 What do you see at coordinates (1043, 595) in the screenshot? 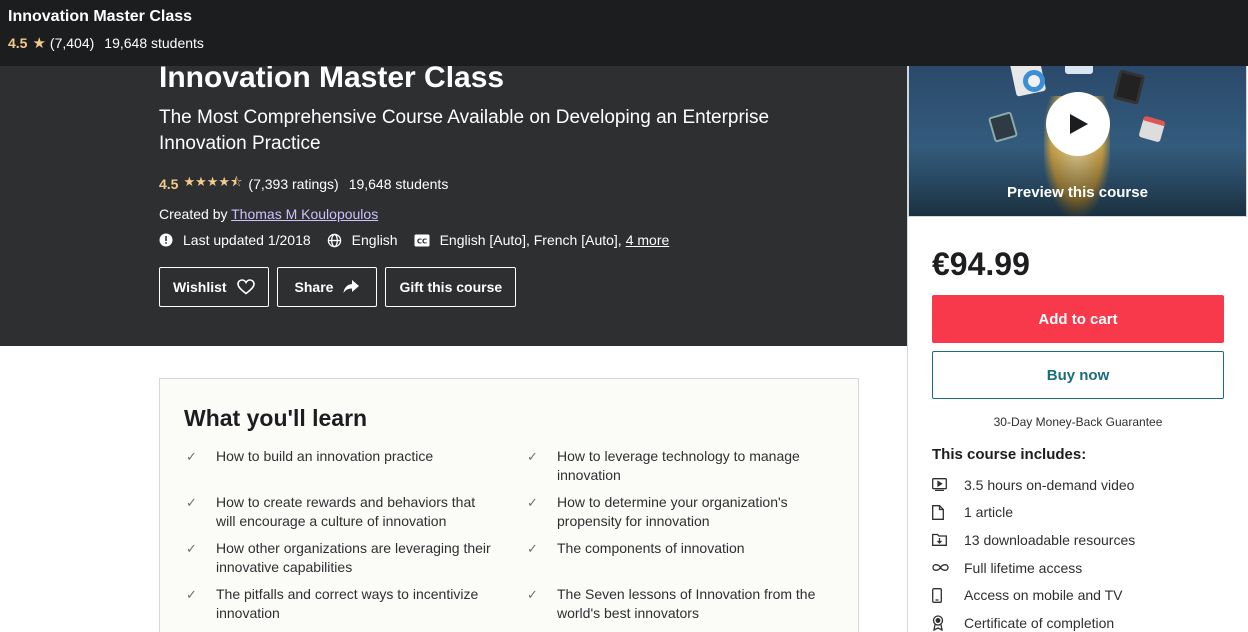
I see `include-label: Access on mobile and TV` at bounding box center [1043, 595].